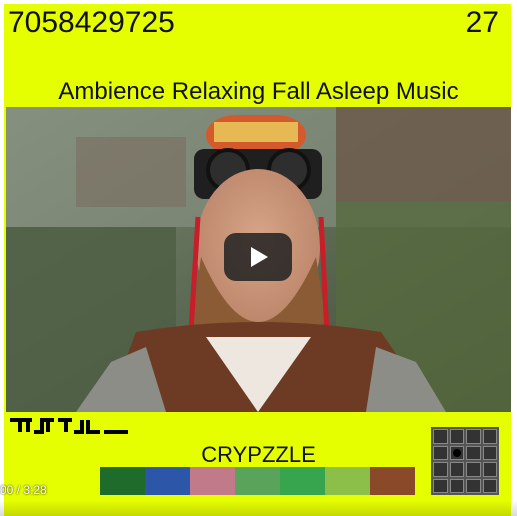 This screenshot has height=516, width=517. What do you see at coordinates (91, 22) in the screenshot?
I see `code-number: 7058429725` at bounding box center [91, 22].